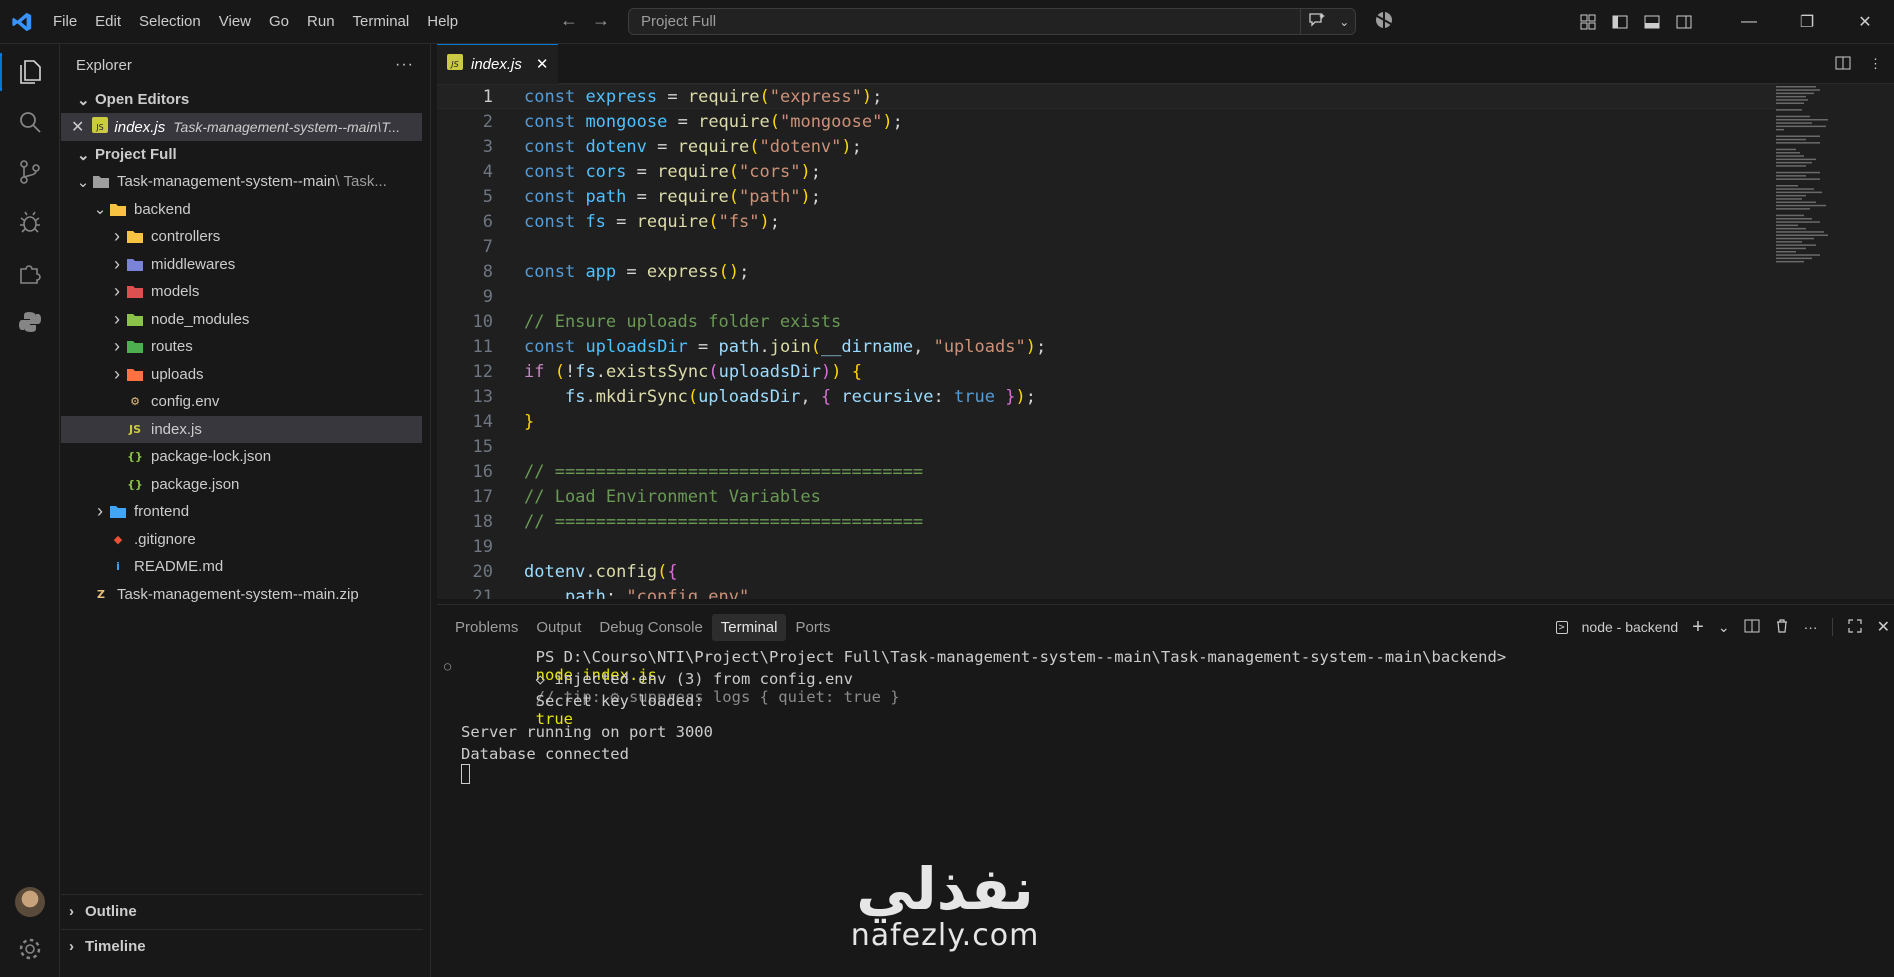  I want to click on code-text: // Ensure uploads folder exists, so click(683, 321).